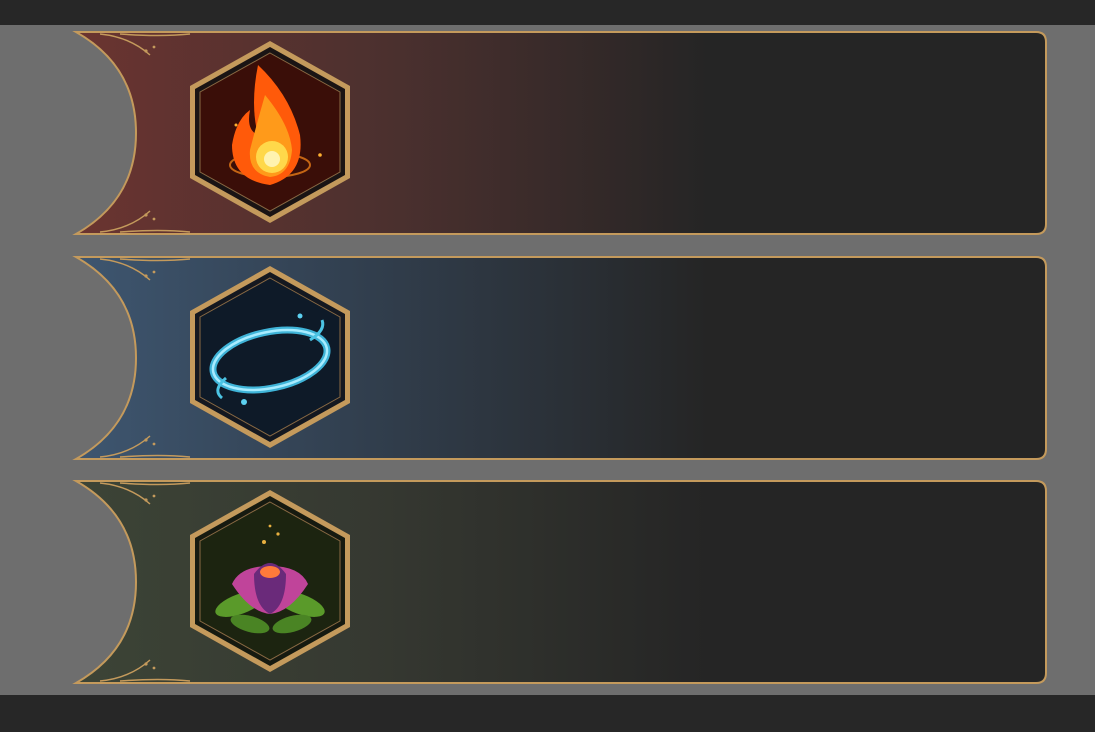 Image resolution: width=1095 pixels, height=732 pixels. What do you see at coordinates (547, 713) in the screenshot?
I see `bottom-frame-bar` at bounding box center [547, 713].